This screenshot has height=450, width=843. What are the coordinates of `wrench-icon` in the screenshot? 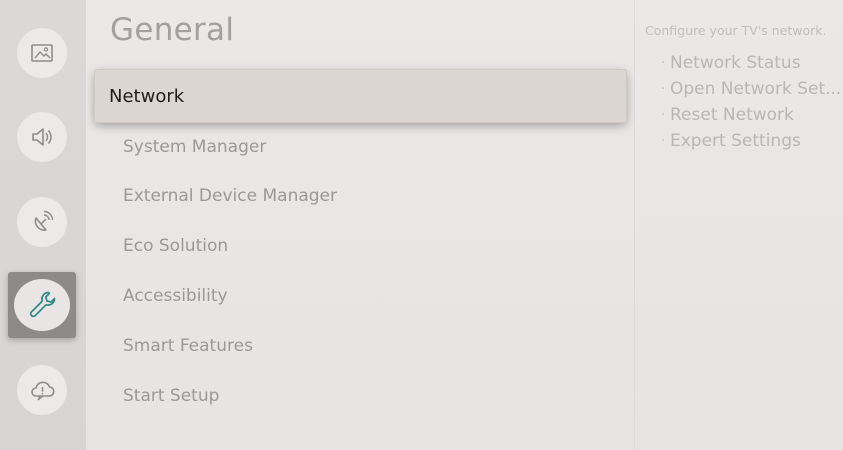 It's located at (42, 304).